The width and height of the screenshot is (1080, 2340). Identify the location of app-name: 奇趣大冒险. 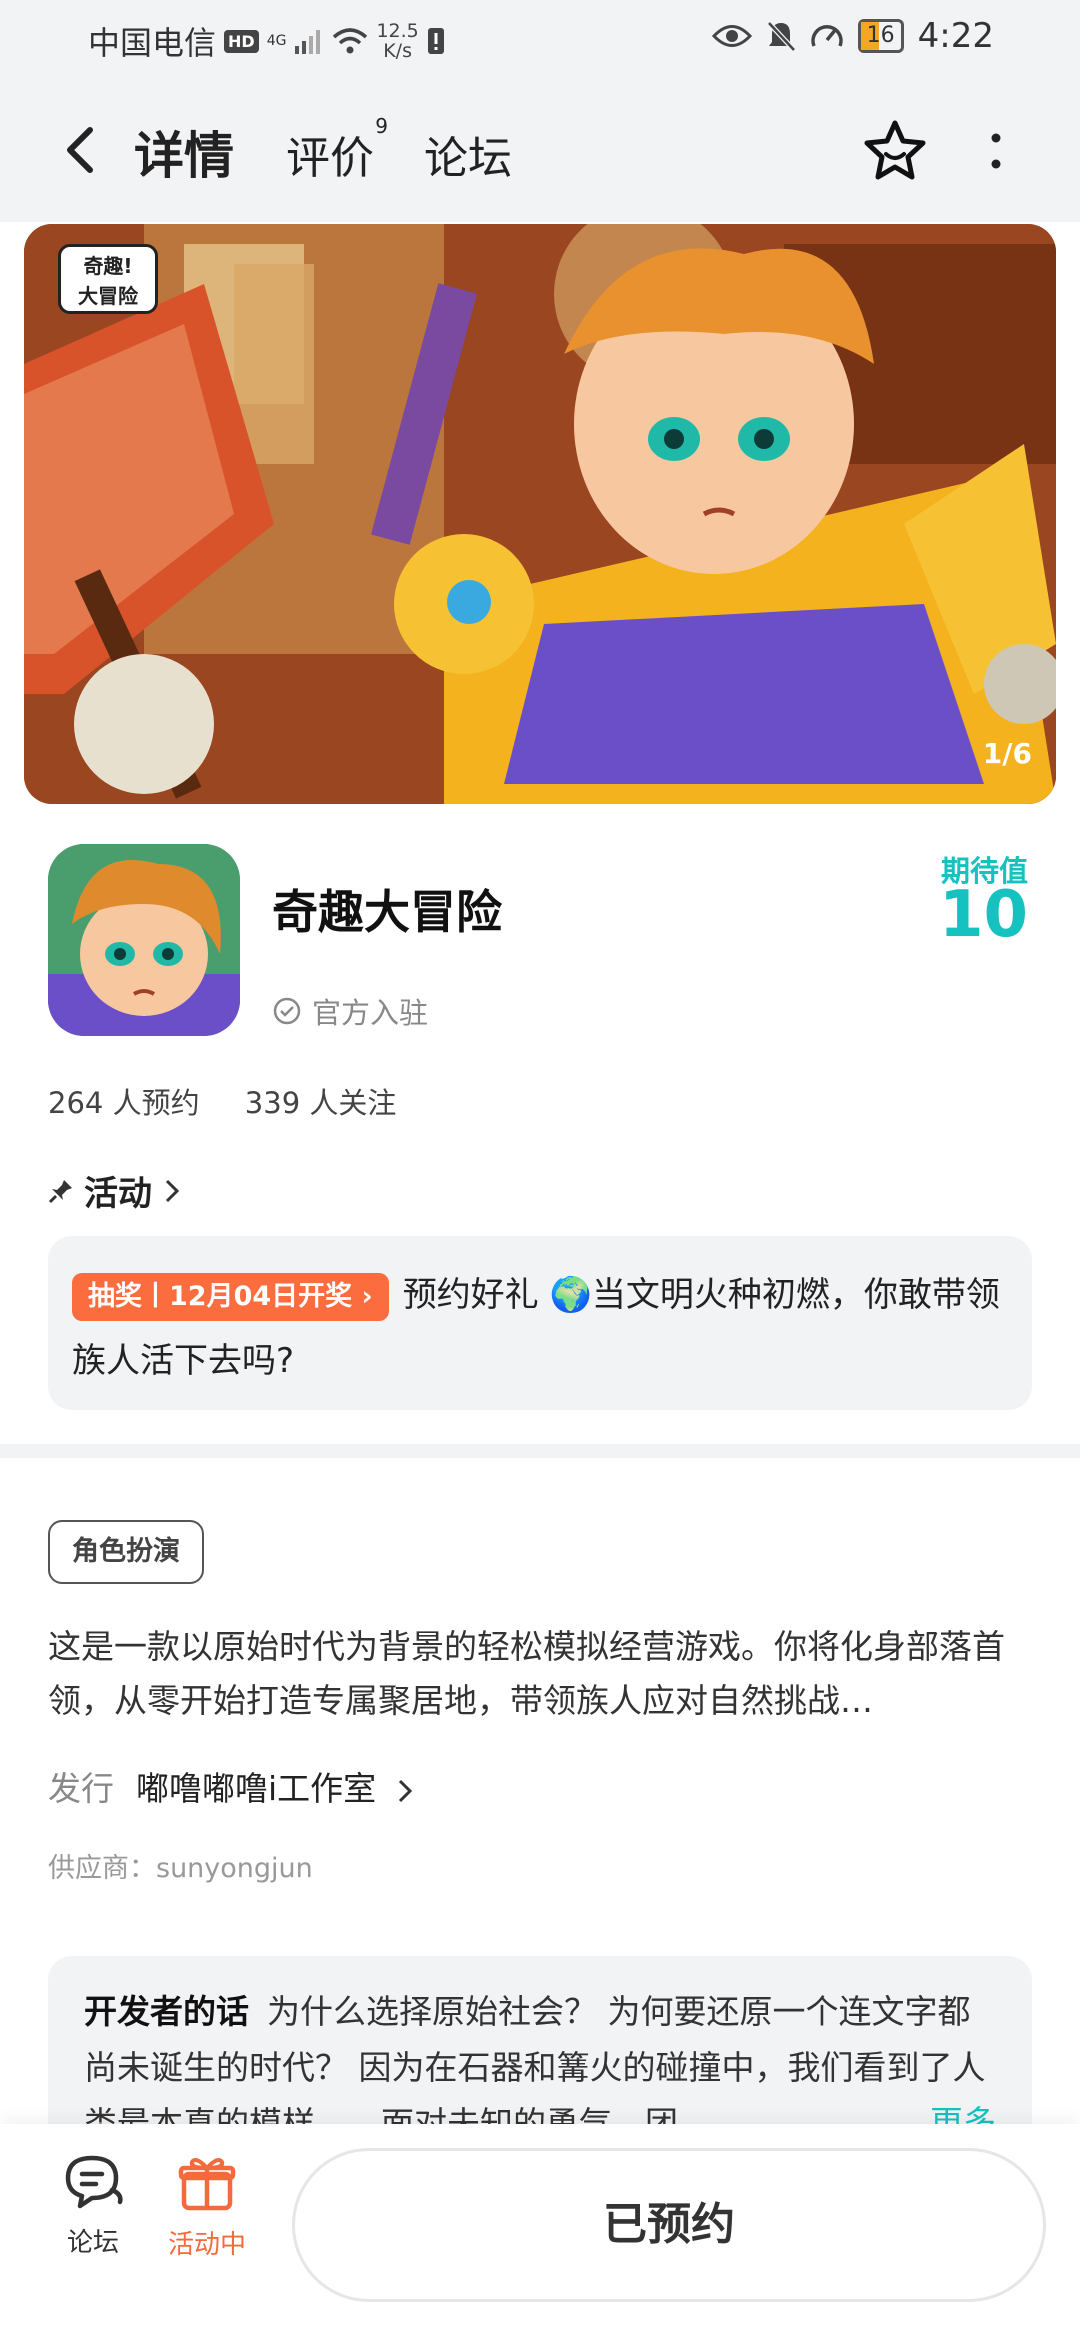
(387, 912).